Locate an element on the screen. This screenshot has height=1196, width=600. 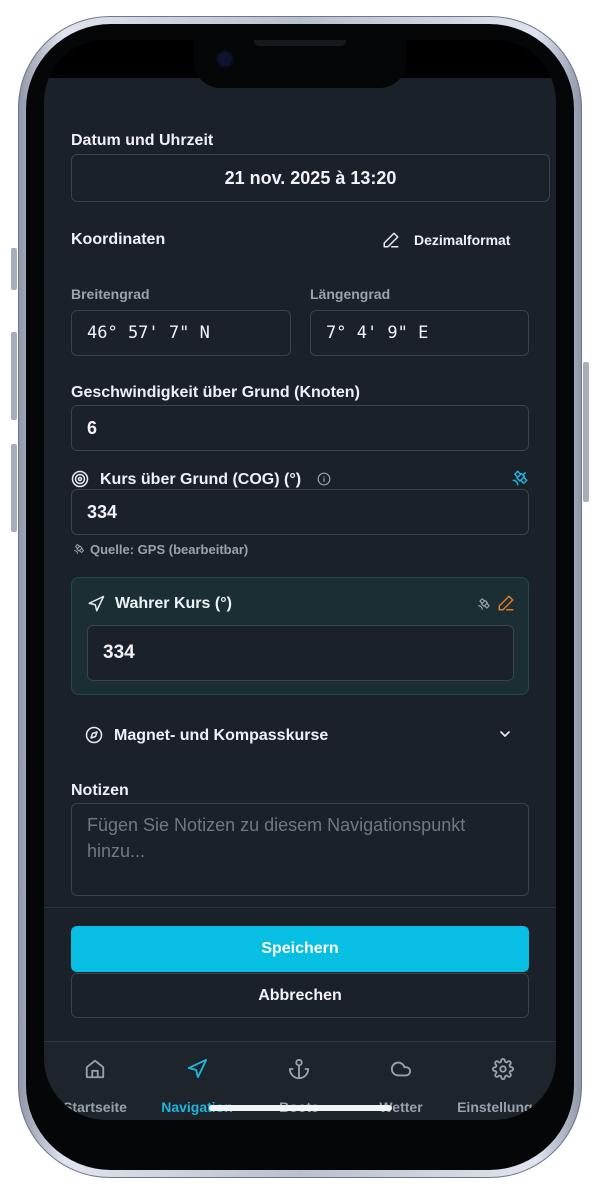
navigation-icon is located at coordinates (197, 1068).